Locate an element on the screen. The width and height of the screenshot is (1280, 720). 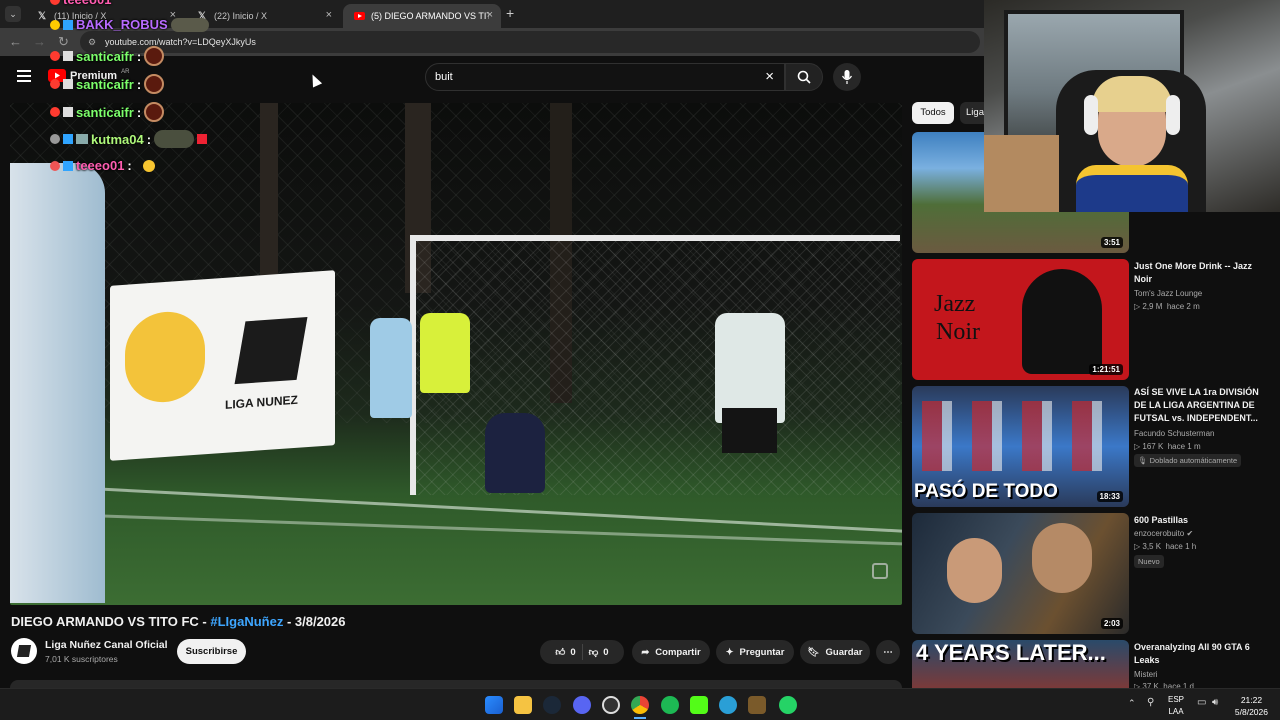
thumbnail-text: Noir is located at coordinates (958, 332).